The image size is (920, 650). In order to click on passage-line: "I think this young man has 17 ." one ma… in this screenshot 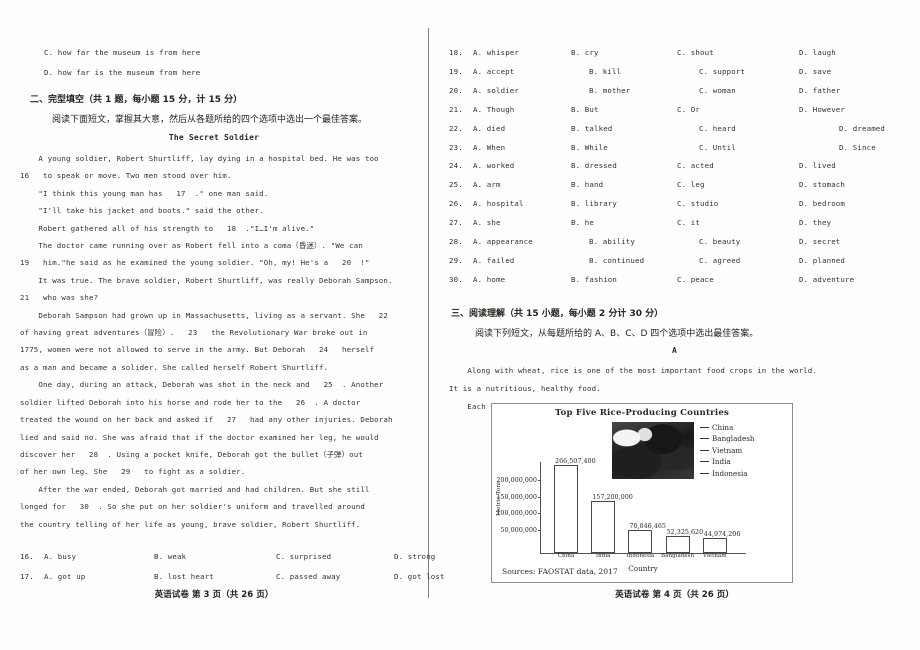, I will do `click(144, 193)`.